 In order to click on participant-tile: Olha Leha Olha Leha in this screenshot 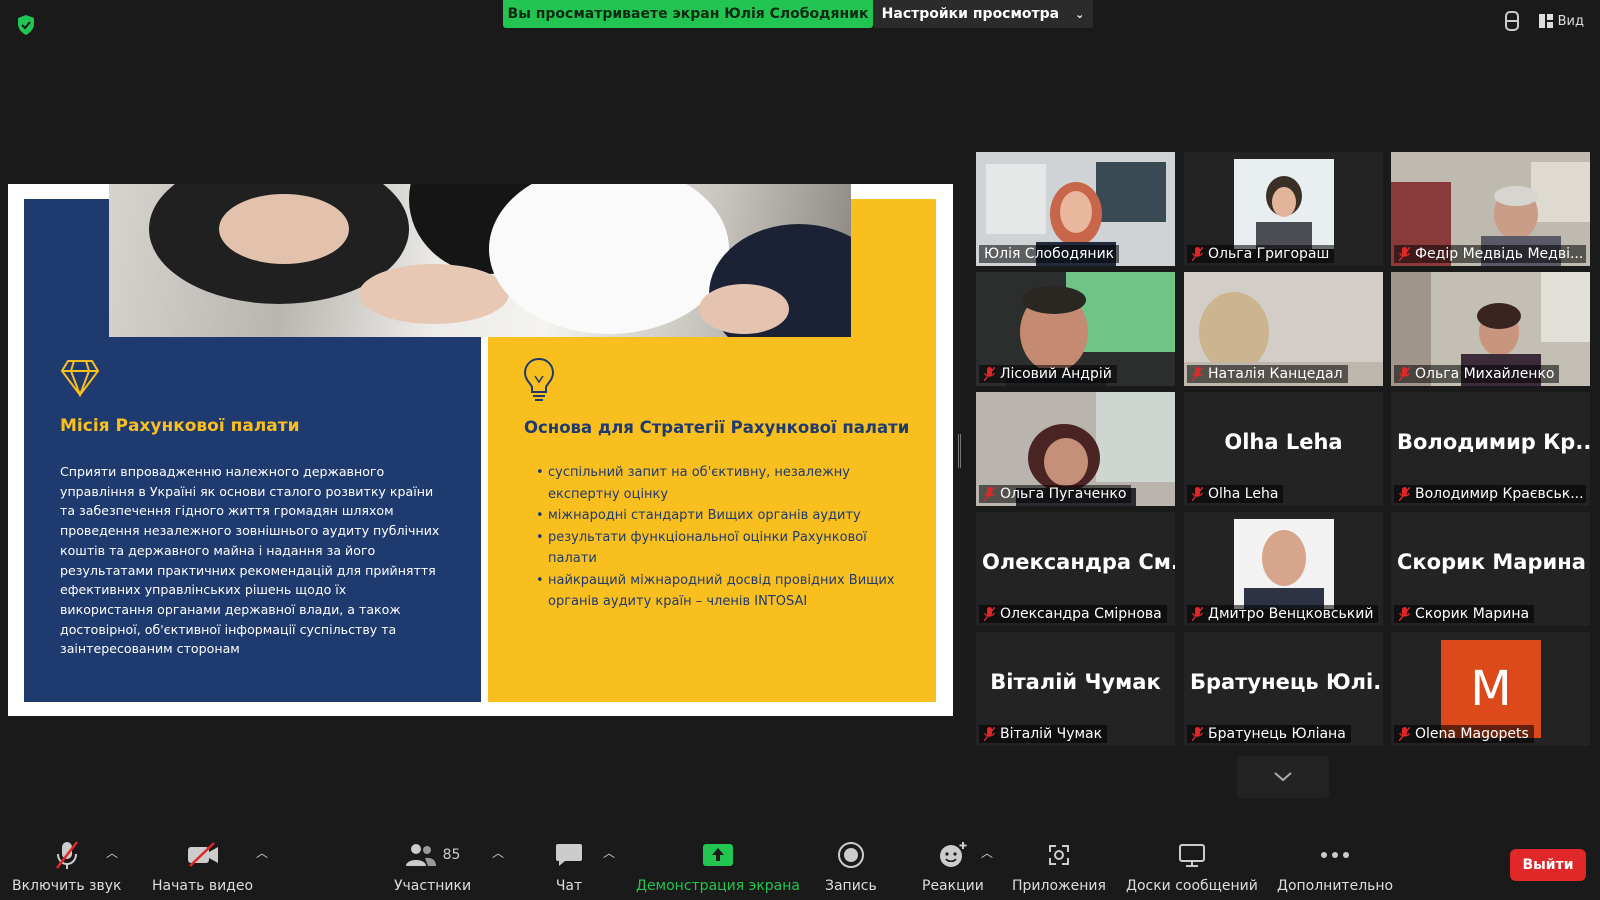, I will do `click(1283, 449)`.